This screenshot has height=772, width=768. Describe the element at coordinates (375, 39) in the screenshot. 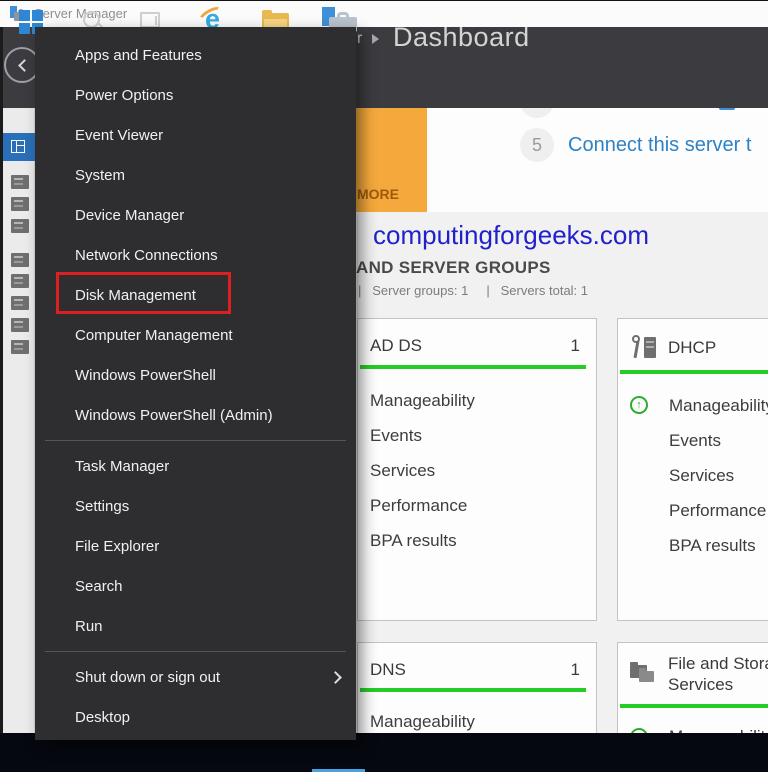

I see `breadcrumb-arrow-icon` at that location.